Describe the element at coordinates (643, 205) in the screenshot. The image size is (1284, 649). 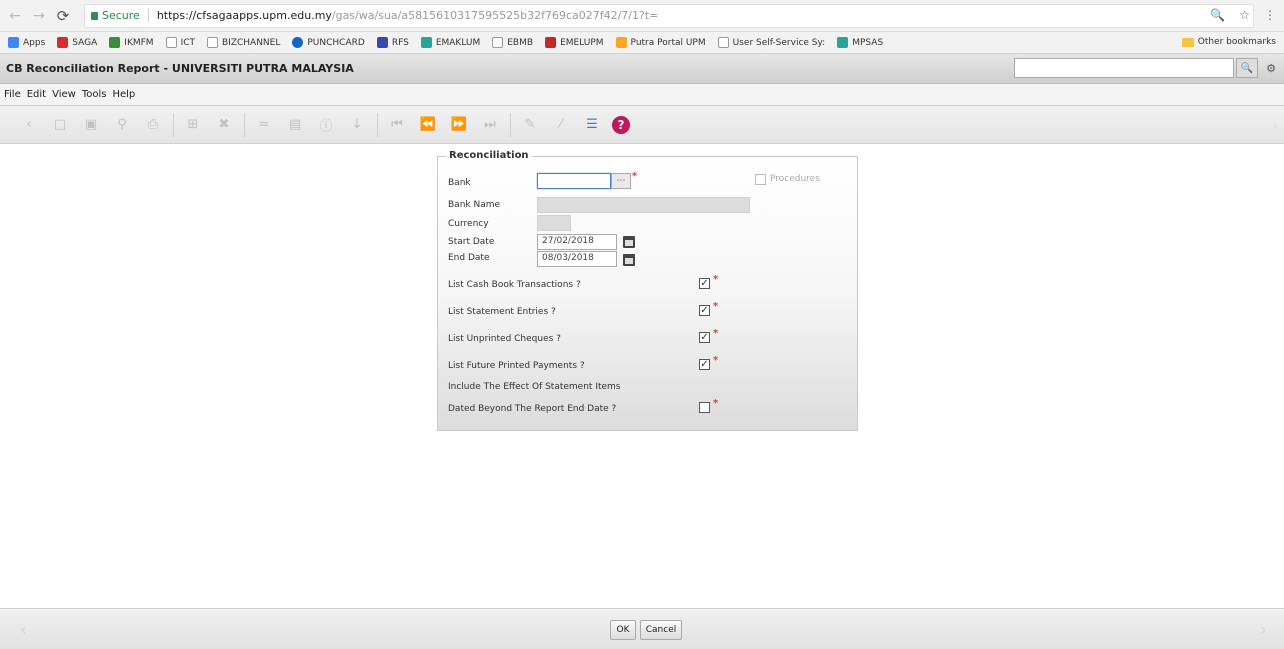
I see `bank-name-field` at that location.